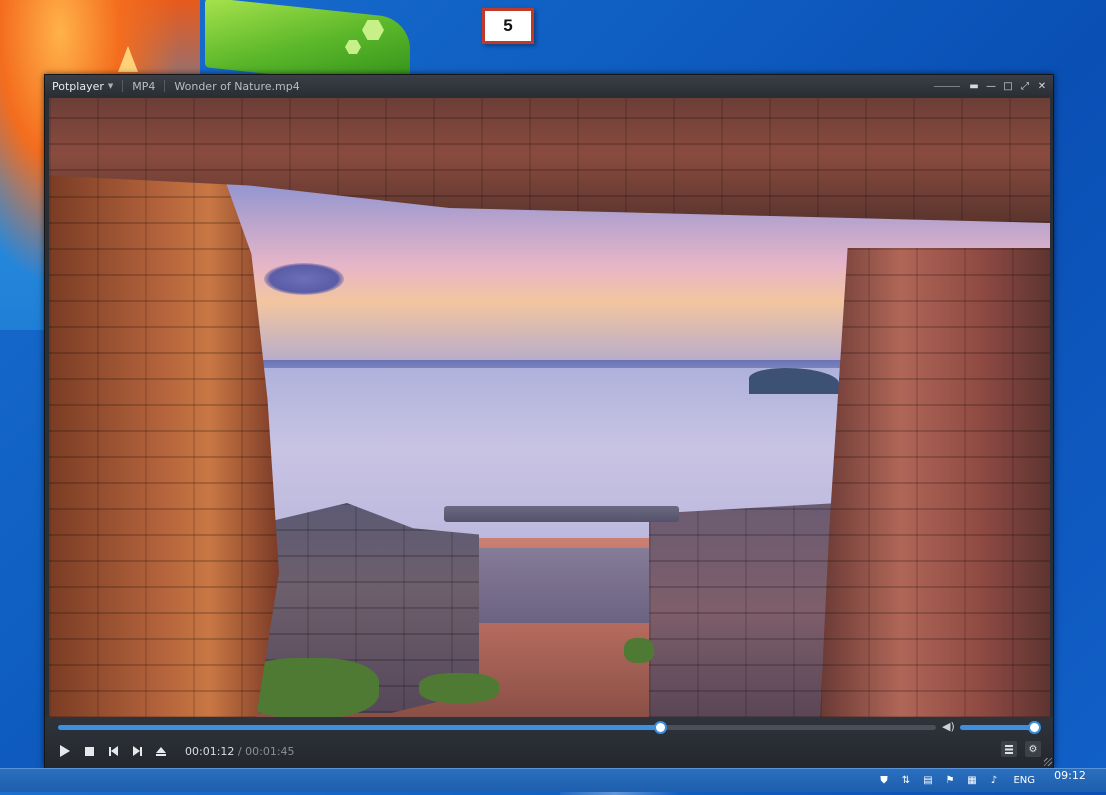 This screenshot has width=1106, height=795. What do you see at coordinates (1024, 780) in the screenshot?
I see `language-indicator: ENG` at bounding box center [1024, 780].